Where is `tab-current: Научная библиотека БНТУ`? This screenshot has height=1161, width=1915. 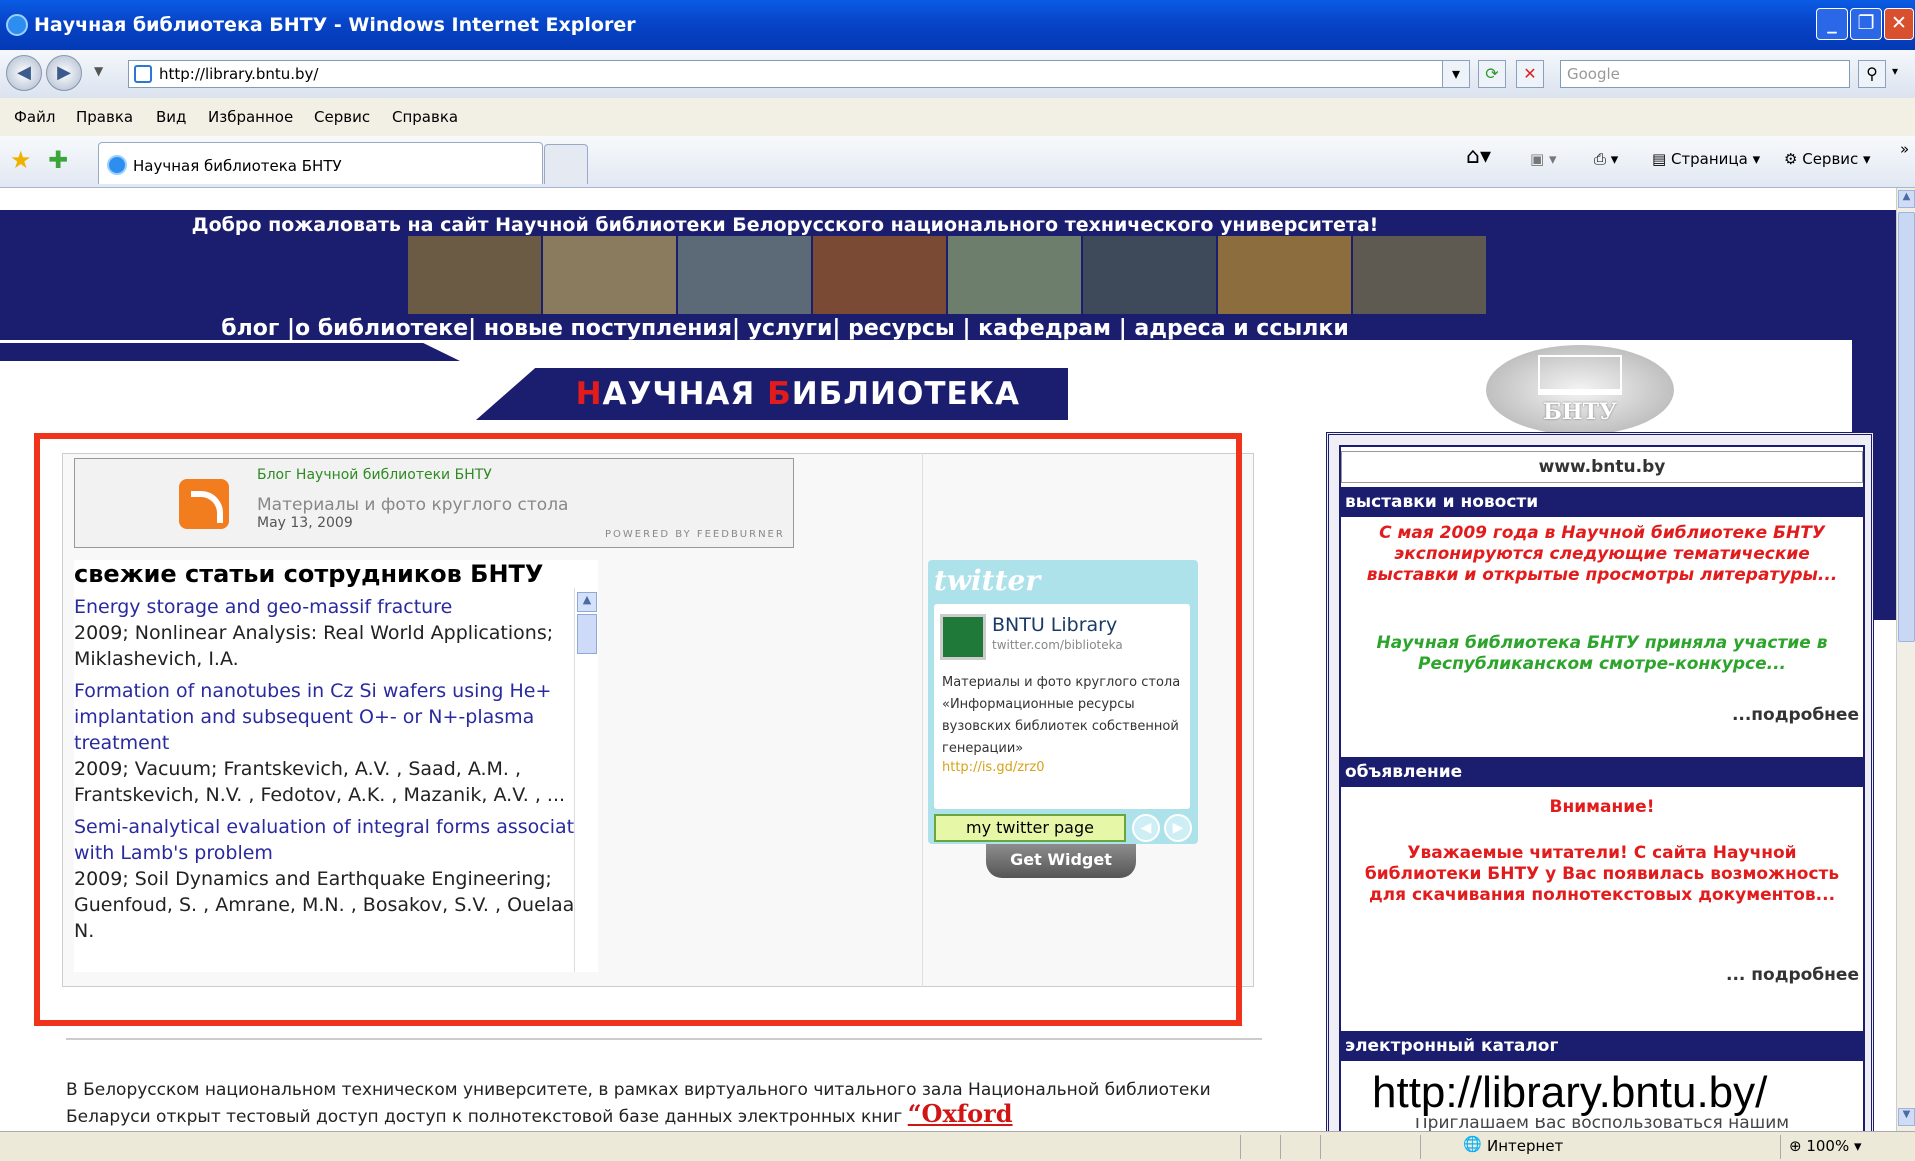 tab-current: Научная библиотека БНТУ is located at coordinates (320, 163).